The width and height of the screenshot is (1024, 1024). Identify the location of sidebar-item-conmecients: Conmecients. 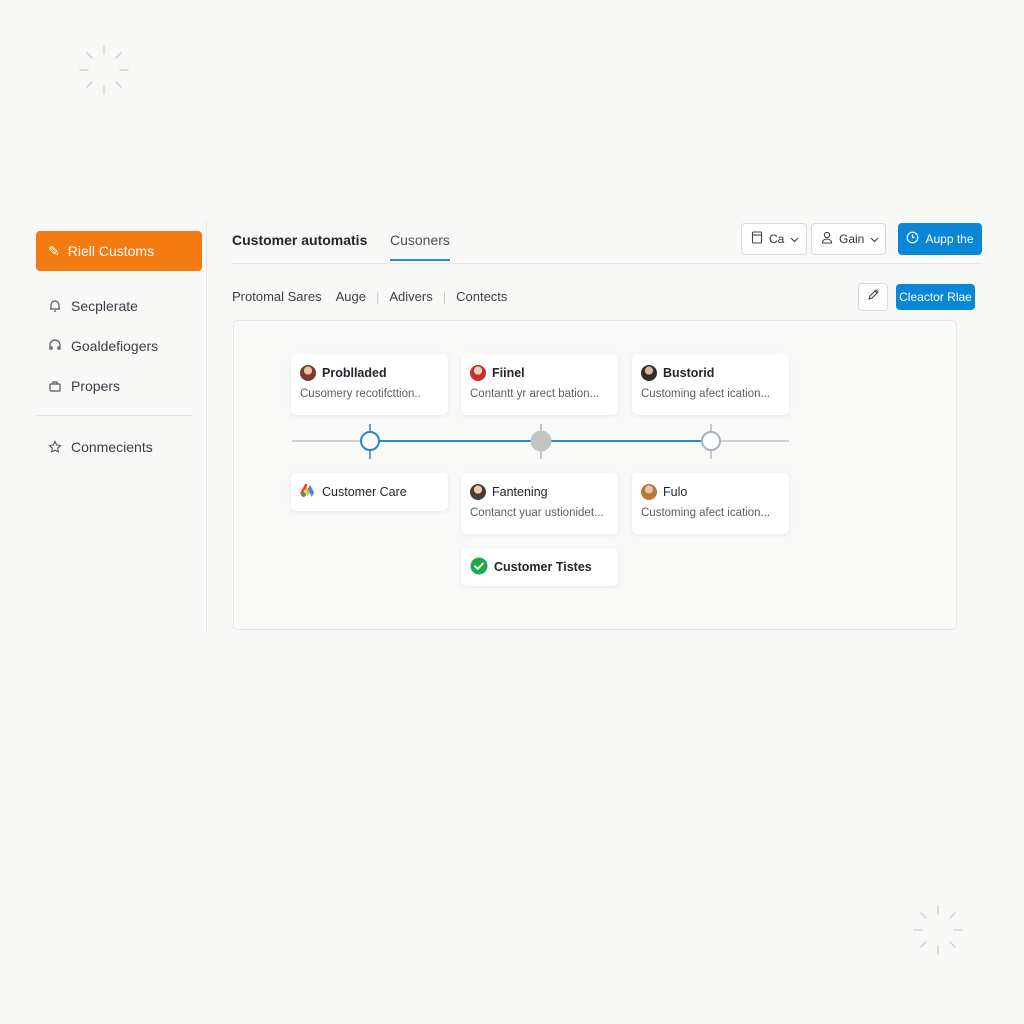
(120, 447).